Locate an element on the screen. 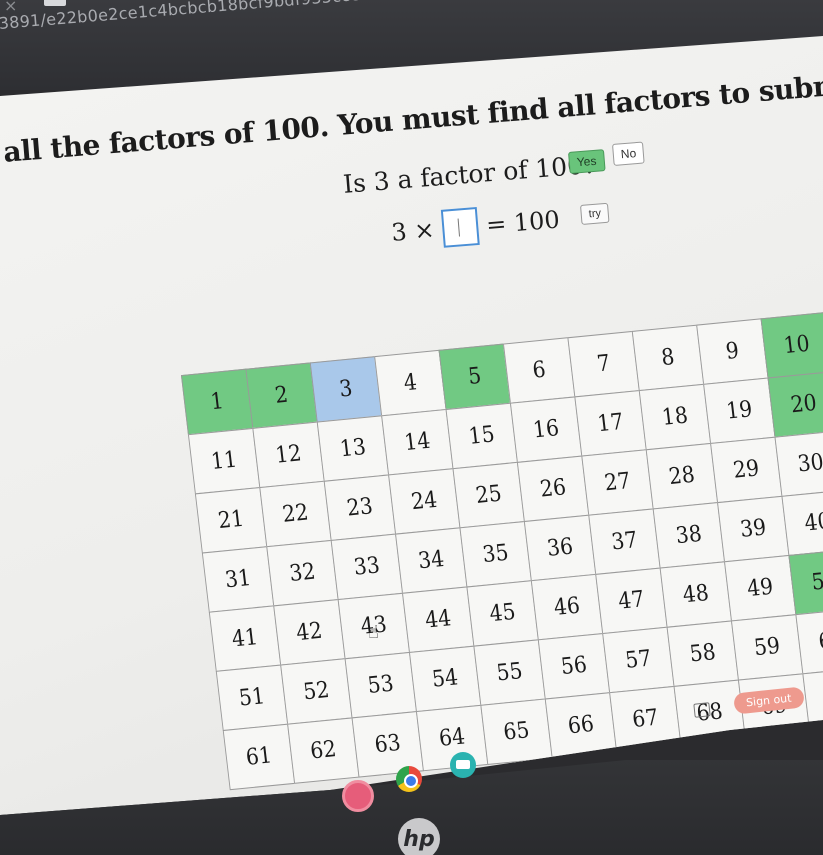  grid-cell: 54 is located at coordinates (445, 679).